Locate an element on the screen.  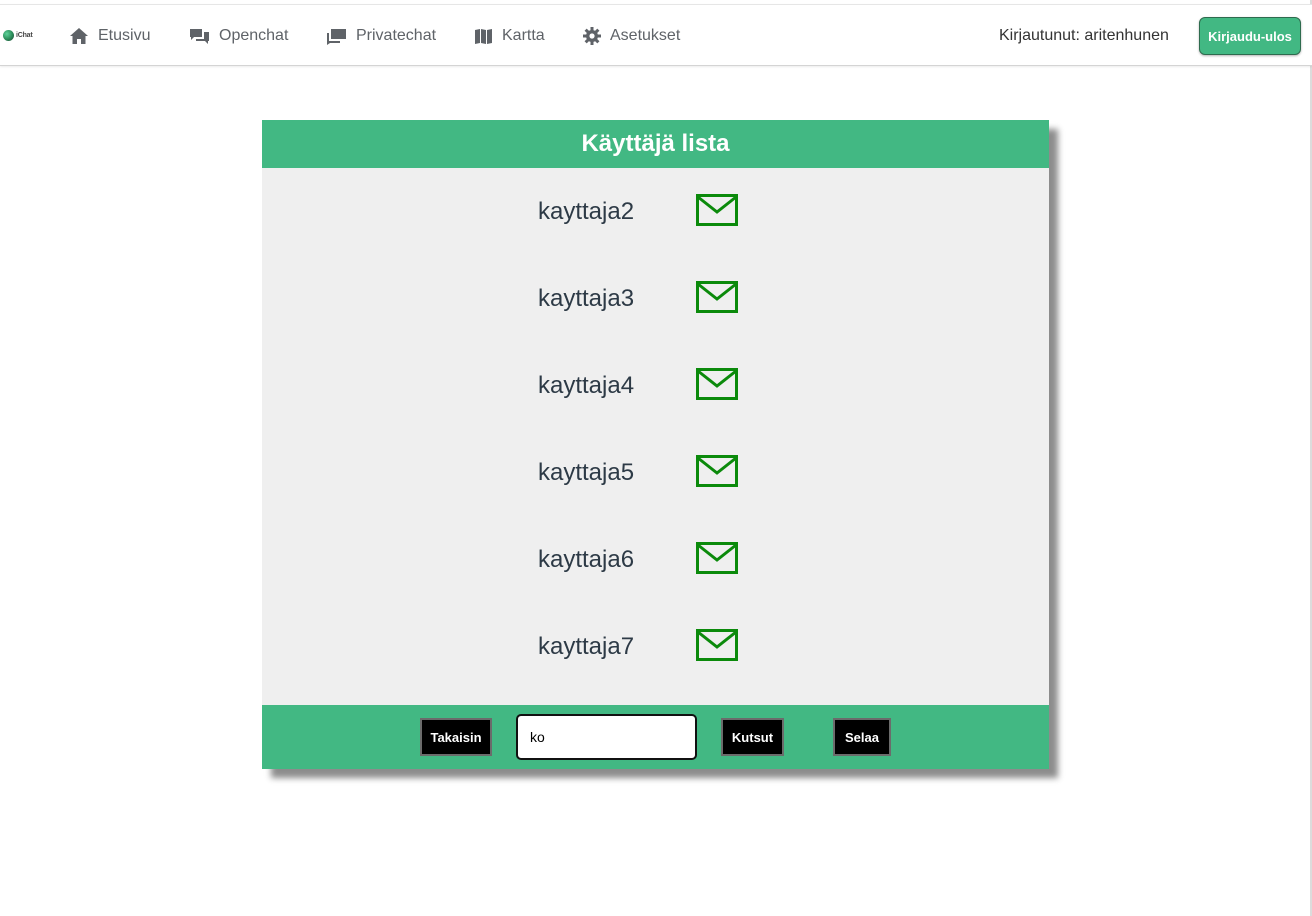
list-item: kayttaja7 is located at coordinates (655, 647).